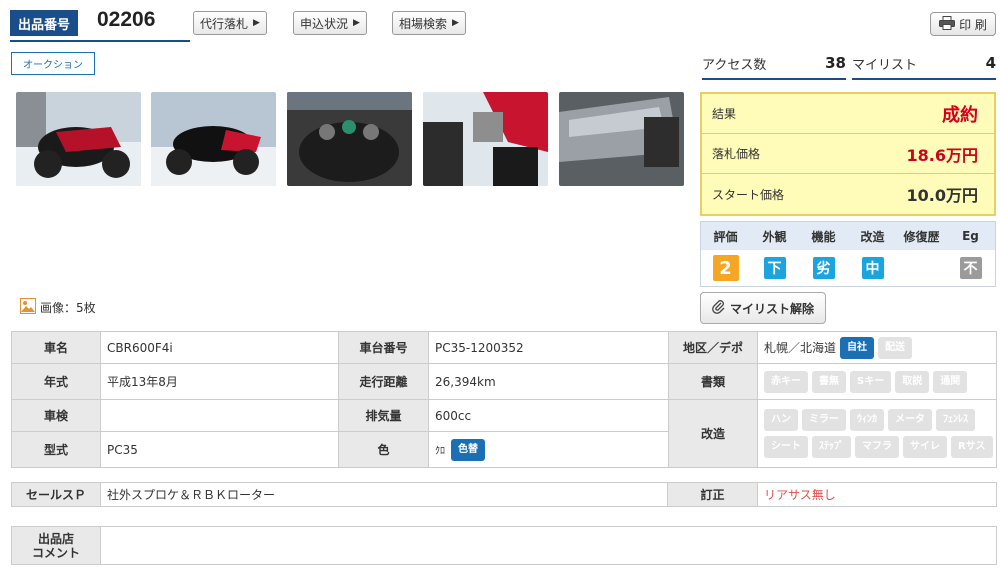 The width and height of the screenshot is (1000, 576). Describe the element at coordinates (823, 268) in the screenshot. I see `grade-function-badge: 劣` at that location.